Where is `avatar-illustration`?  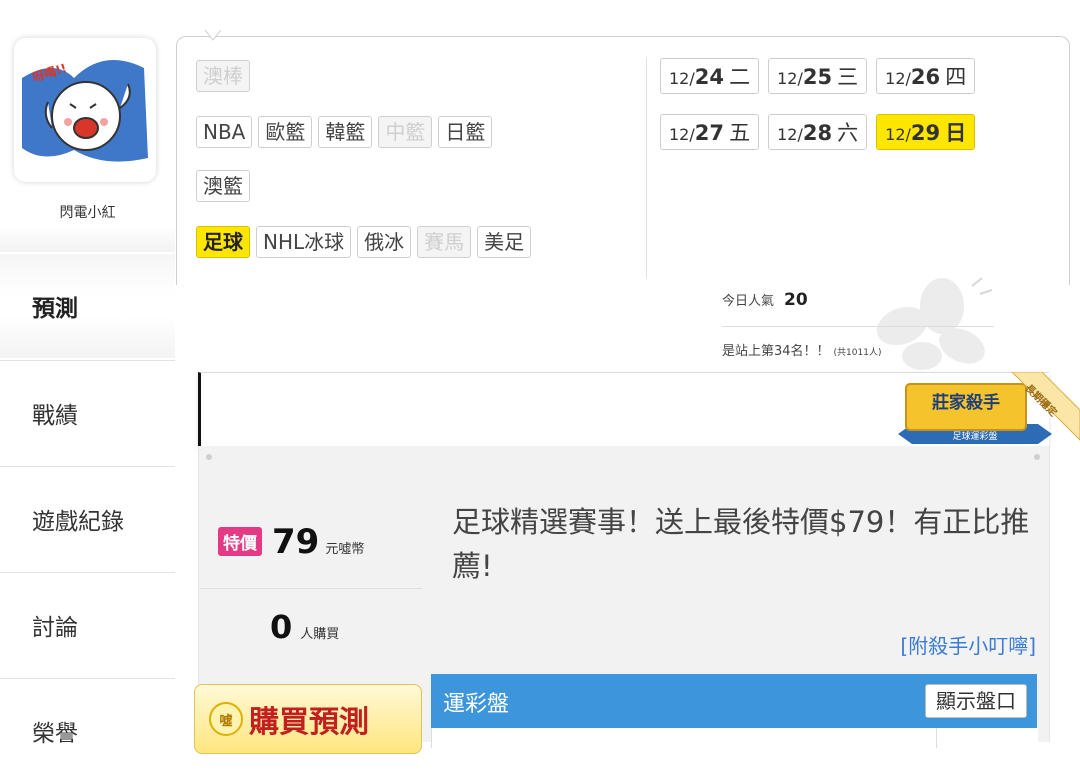 avatar-illustration is located at coordinates (85, 110).